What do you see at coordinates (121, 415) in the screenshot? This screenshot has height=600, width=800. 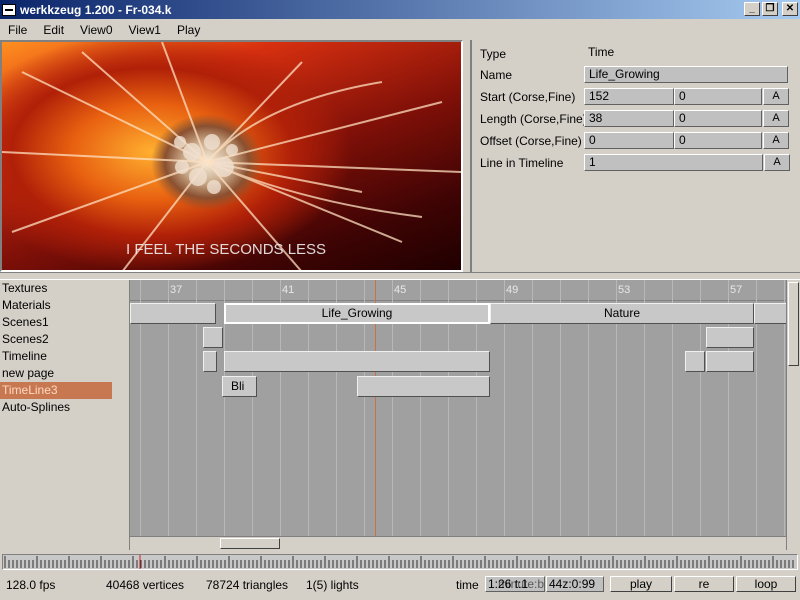 I see `vertical-splitter` at bounding box center [121, 415].